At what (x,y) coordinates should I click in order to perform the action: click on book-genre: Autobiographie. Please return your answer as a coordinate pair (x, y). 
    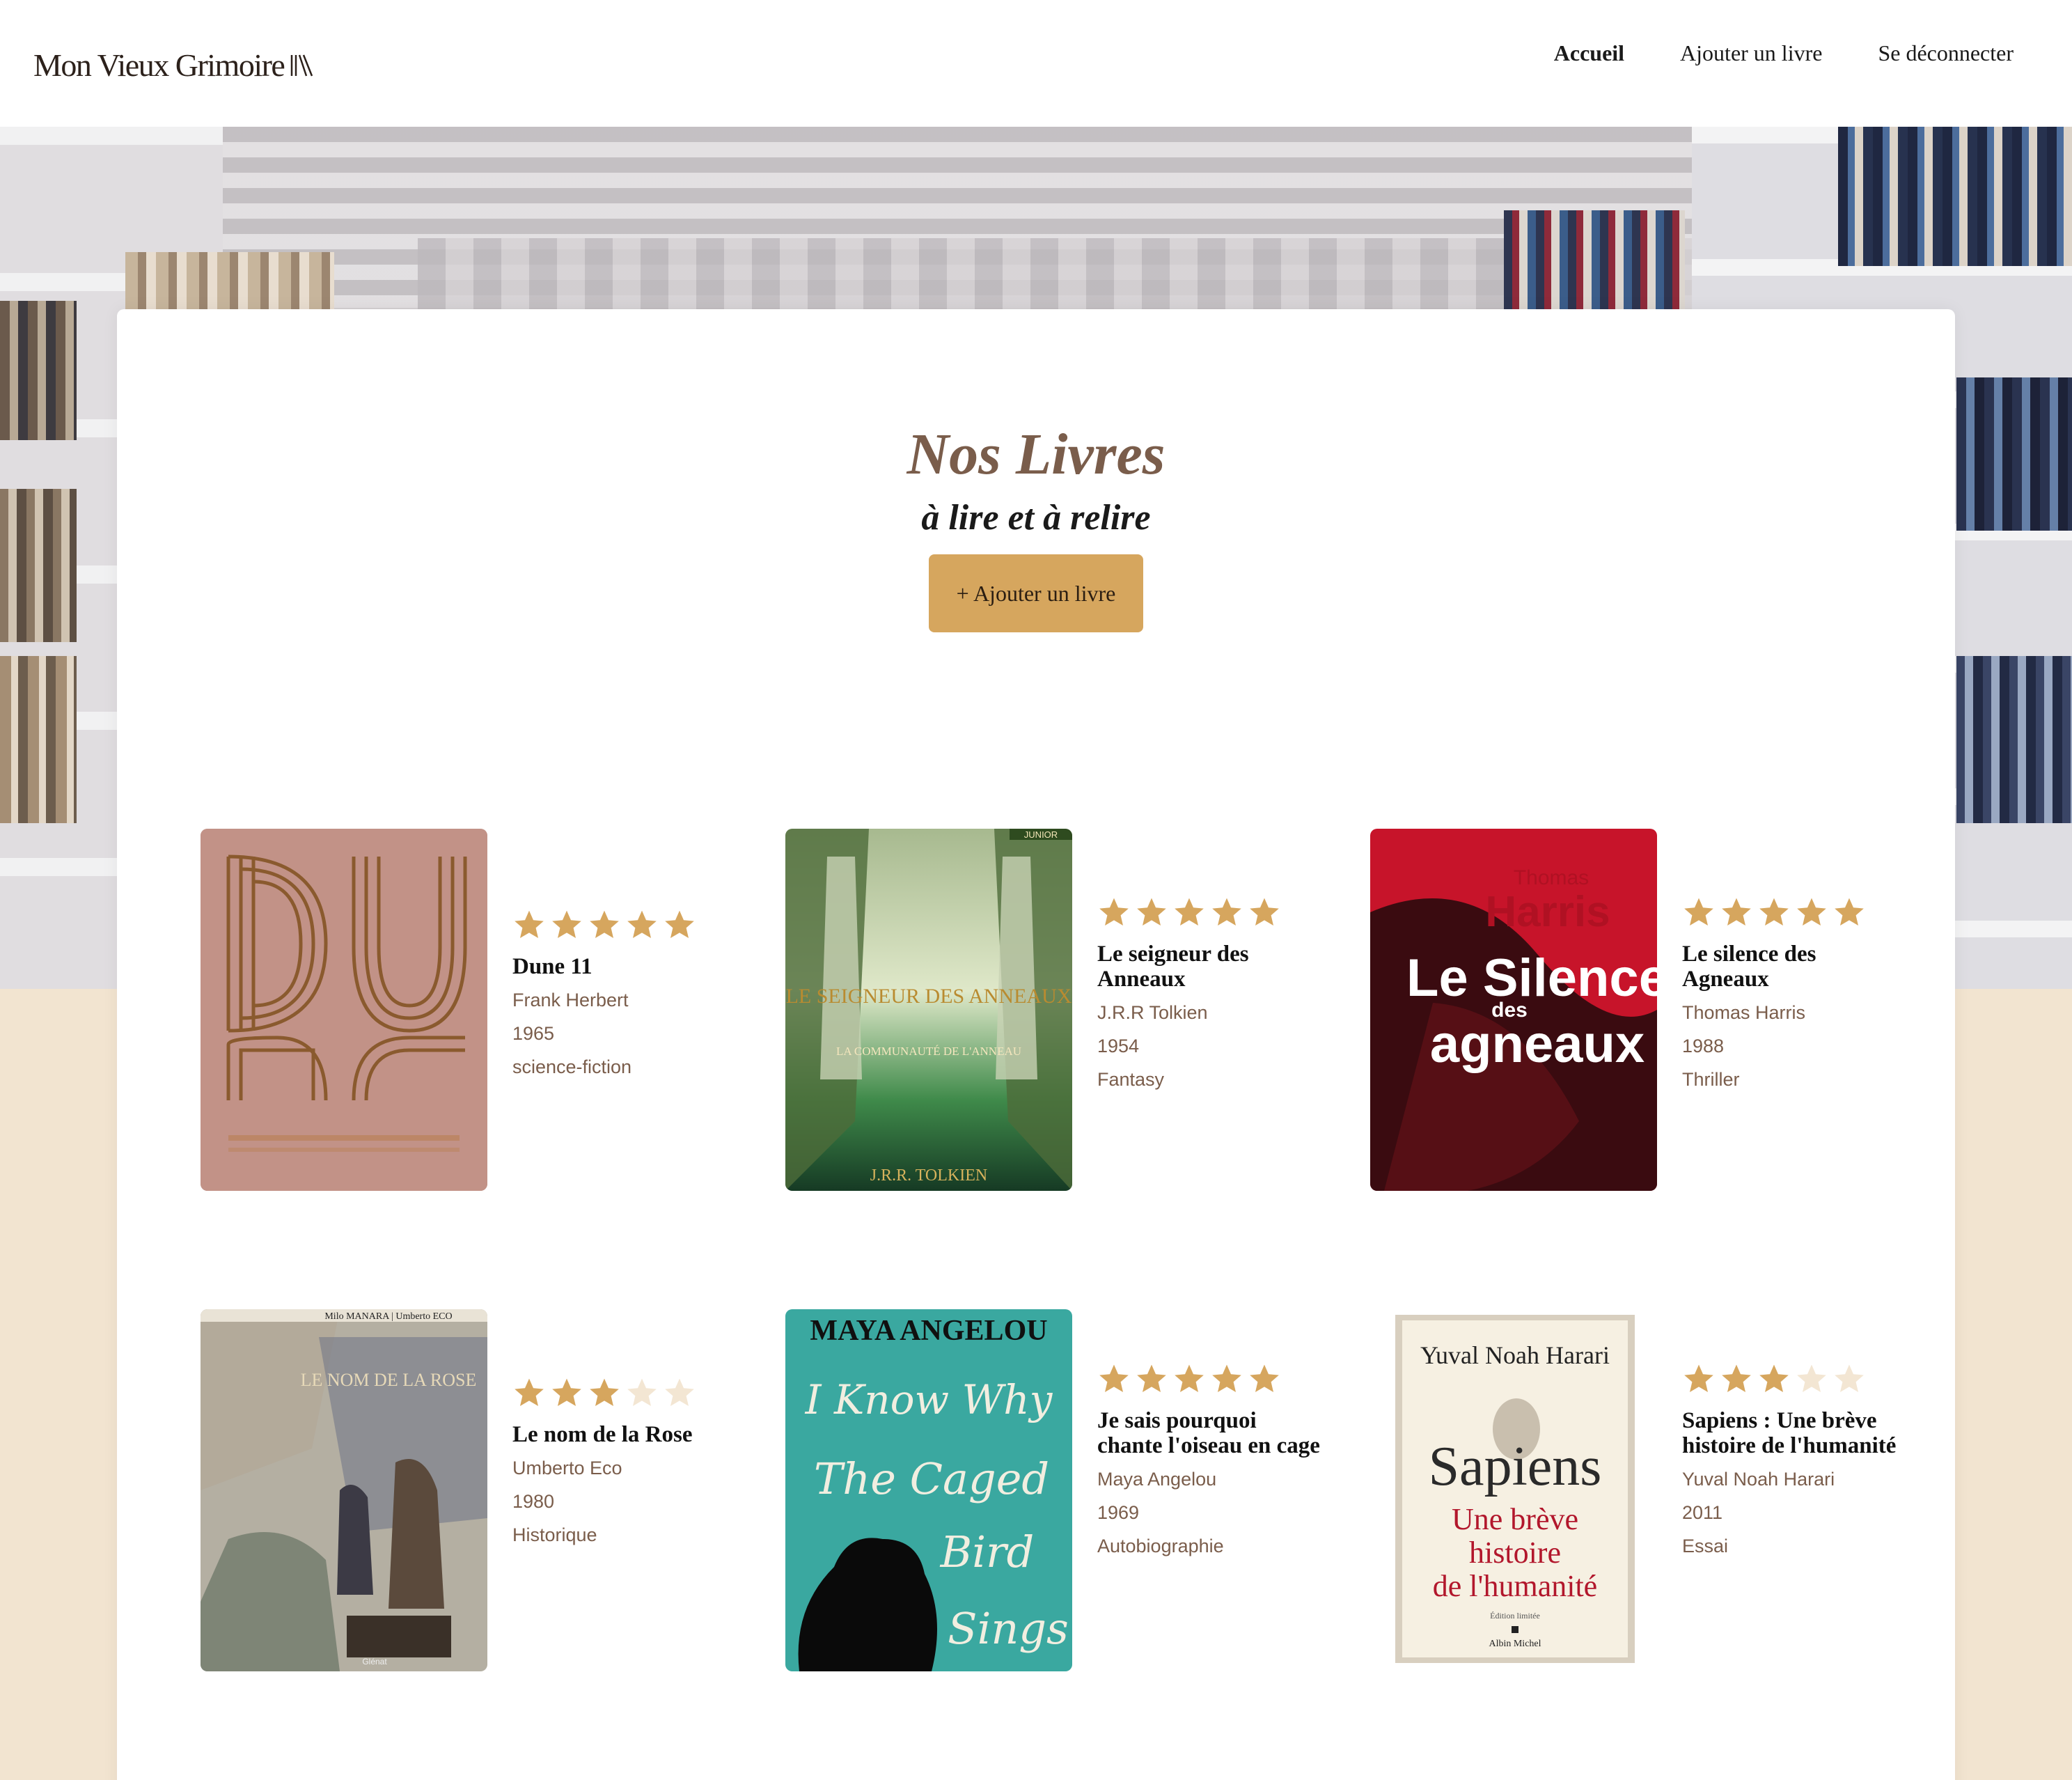
    Looking at the image, I should click on (1160, 1546).